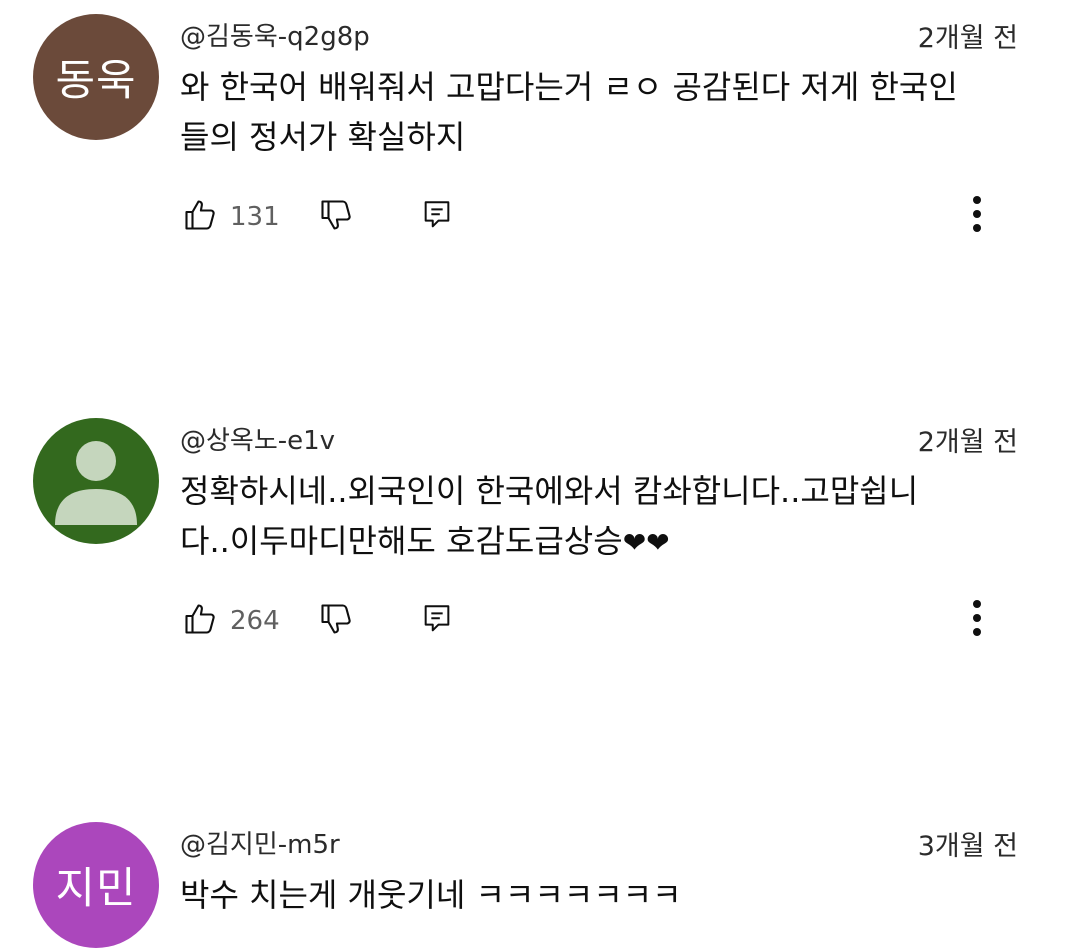 This screenshot has height=951, width=1080. What do you see at coordinates (569, 87) in the screenshot?
I see `comment-text-line: 와 한국어 배워줘서 고맙다는거 ㄹㅇ 공감된다 저게 한국인` at bounding box center [569, 87].